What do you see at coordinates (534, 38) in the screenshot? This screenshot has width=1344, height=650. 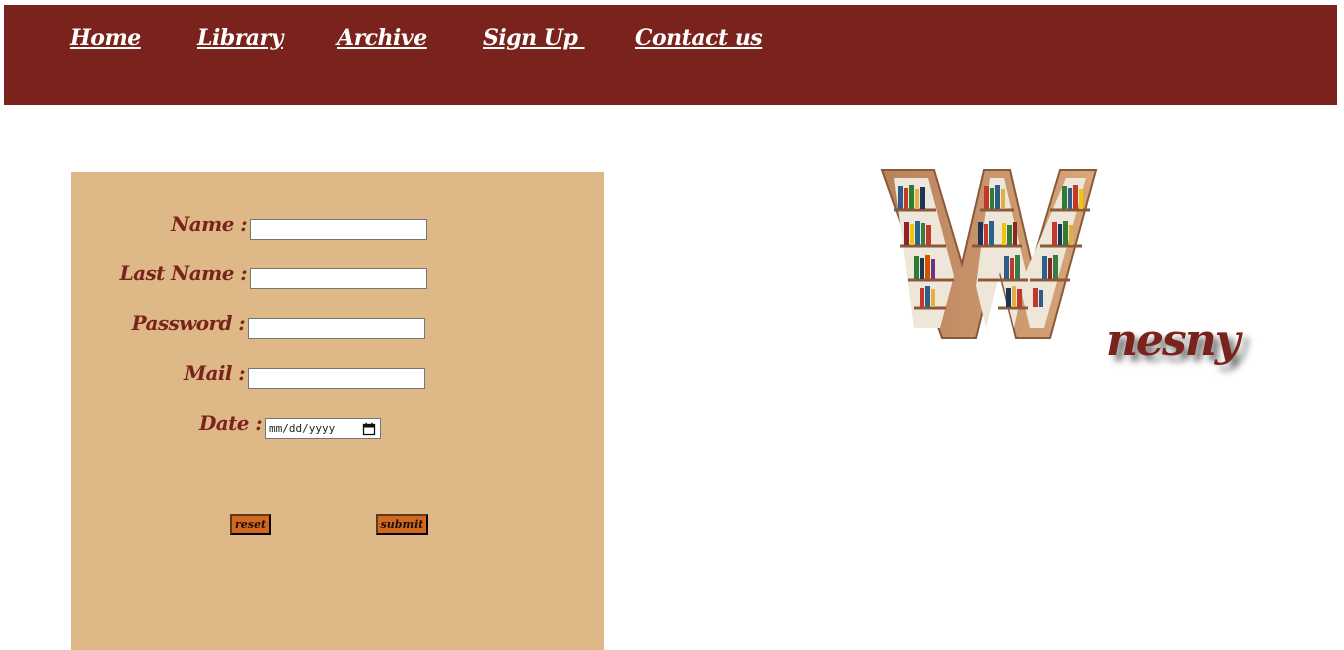 I see `nav-link-sign-up: Sign Up` at bounding box center [534, 38].